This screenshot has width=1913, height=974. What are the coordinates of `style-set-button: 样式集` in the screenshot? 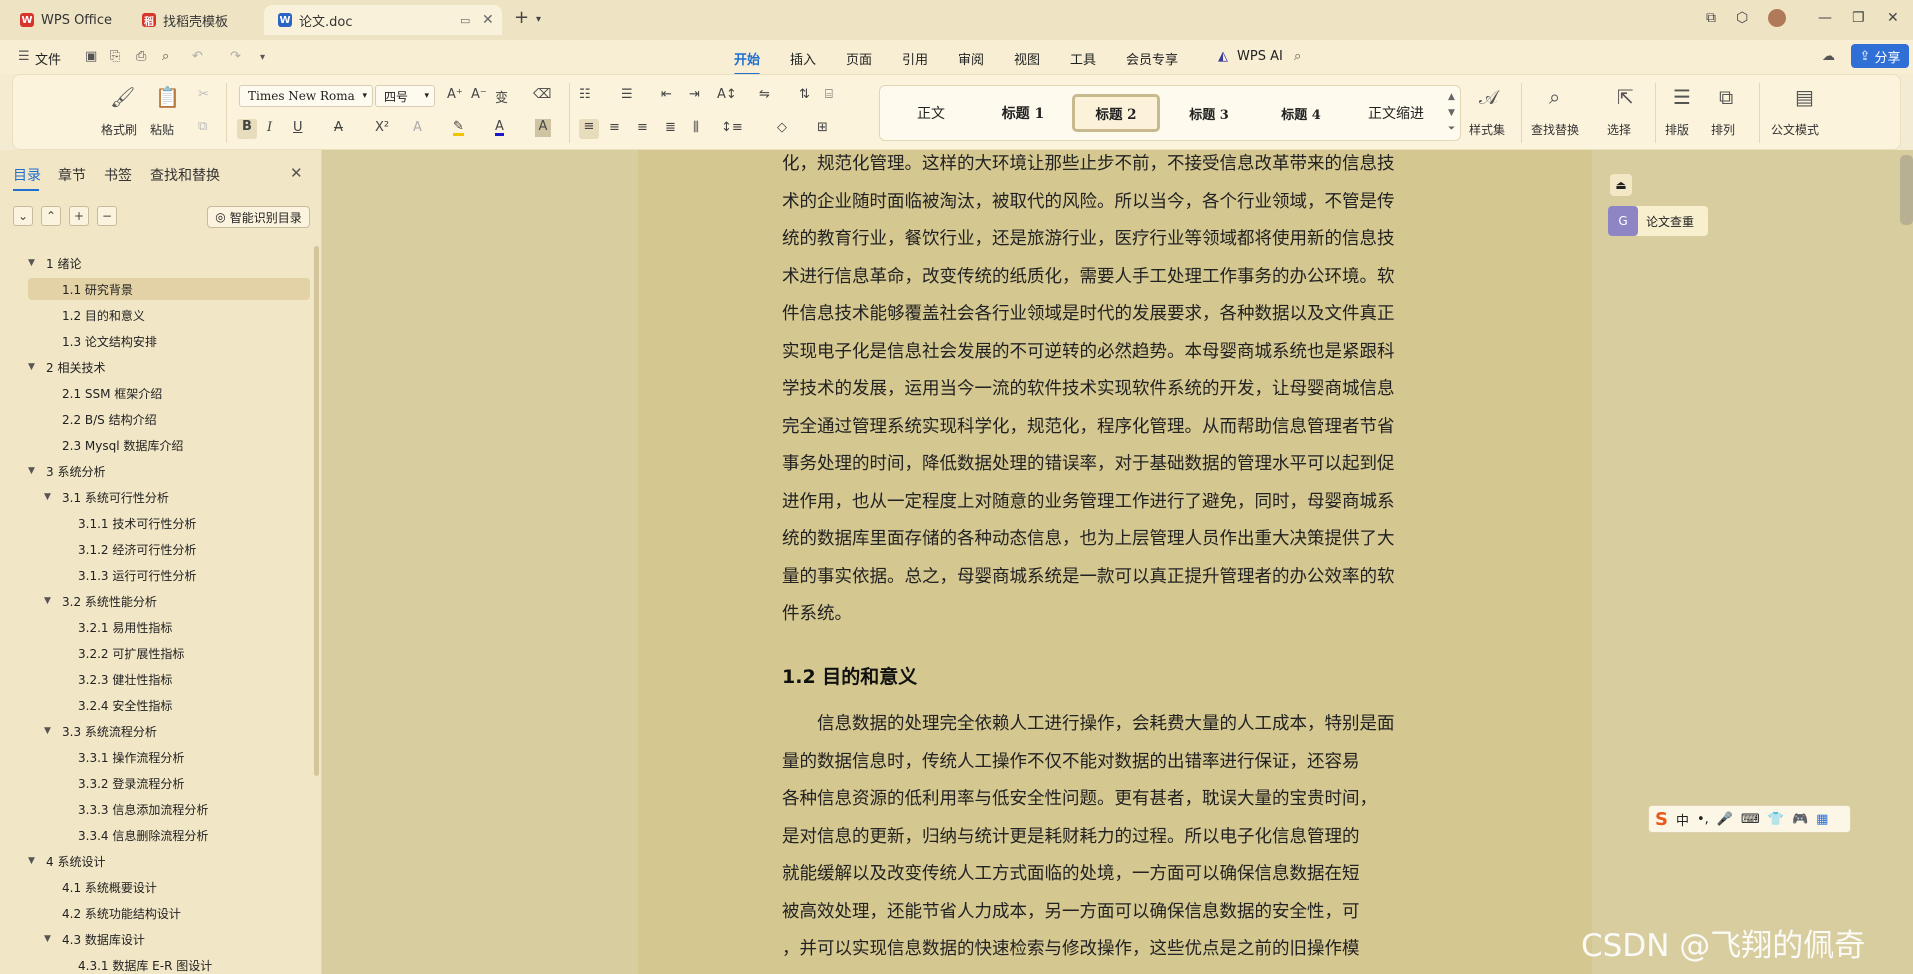 It's located at (1487, 129).